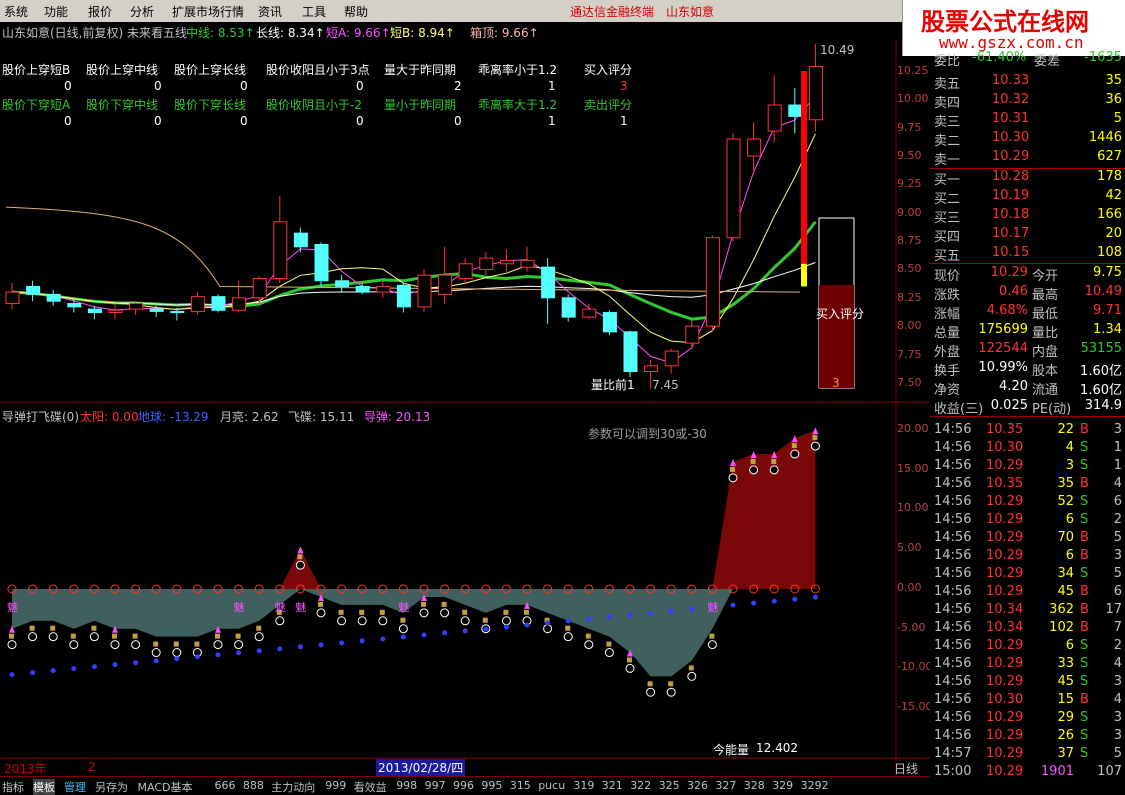  I want to click on bid-price: 10.19, so click(1011, 195).